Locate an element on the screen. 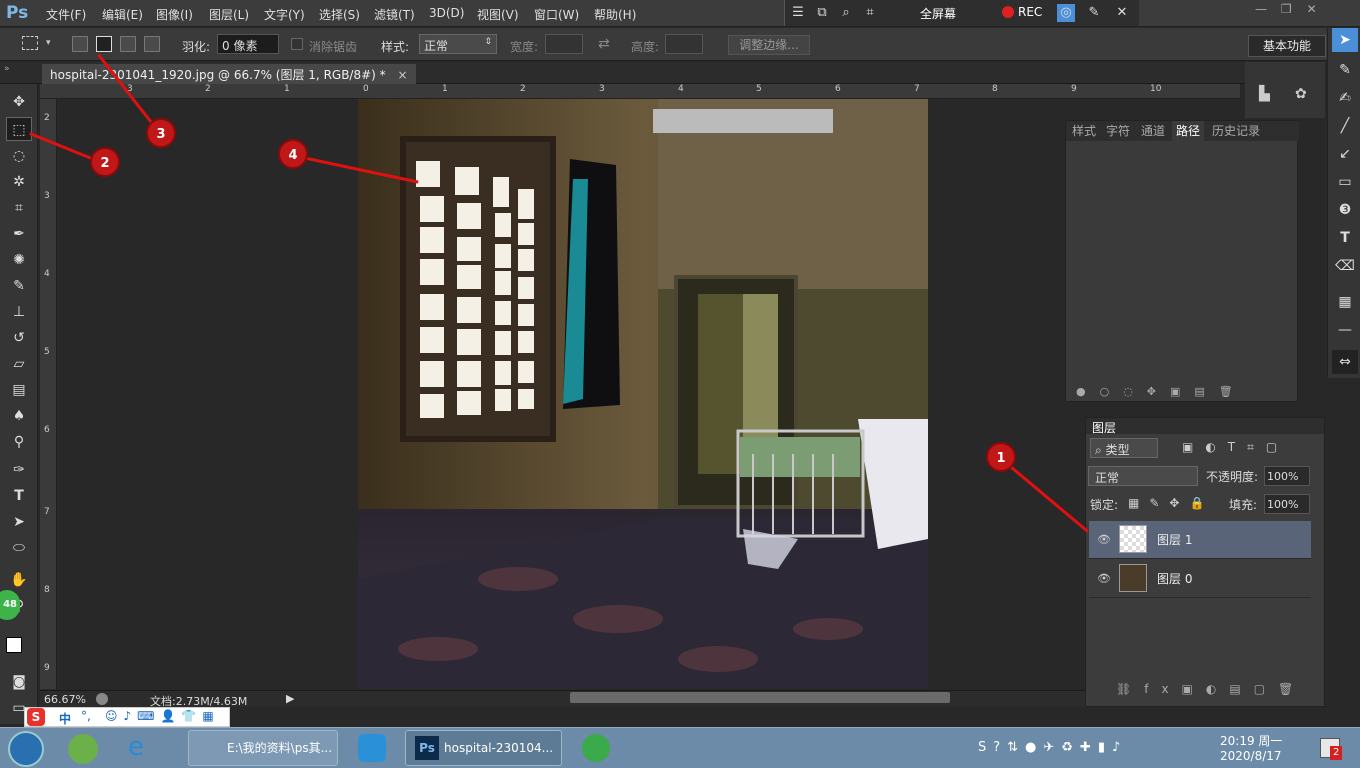 This screenshot has width=1360, height=768. pen-tool-icon: ✑ is located at coordinates (19, 470).